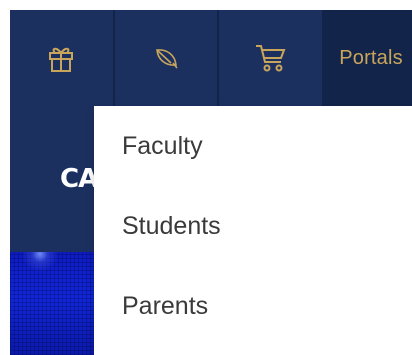 This screenshot has height=355, width=412. What do you see at coordinates (371, 57) in the screenshot?
I see `portals-label: Portals` at bounding box center [371, 57].